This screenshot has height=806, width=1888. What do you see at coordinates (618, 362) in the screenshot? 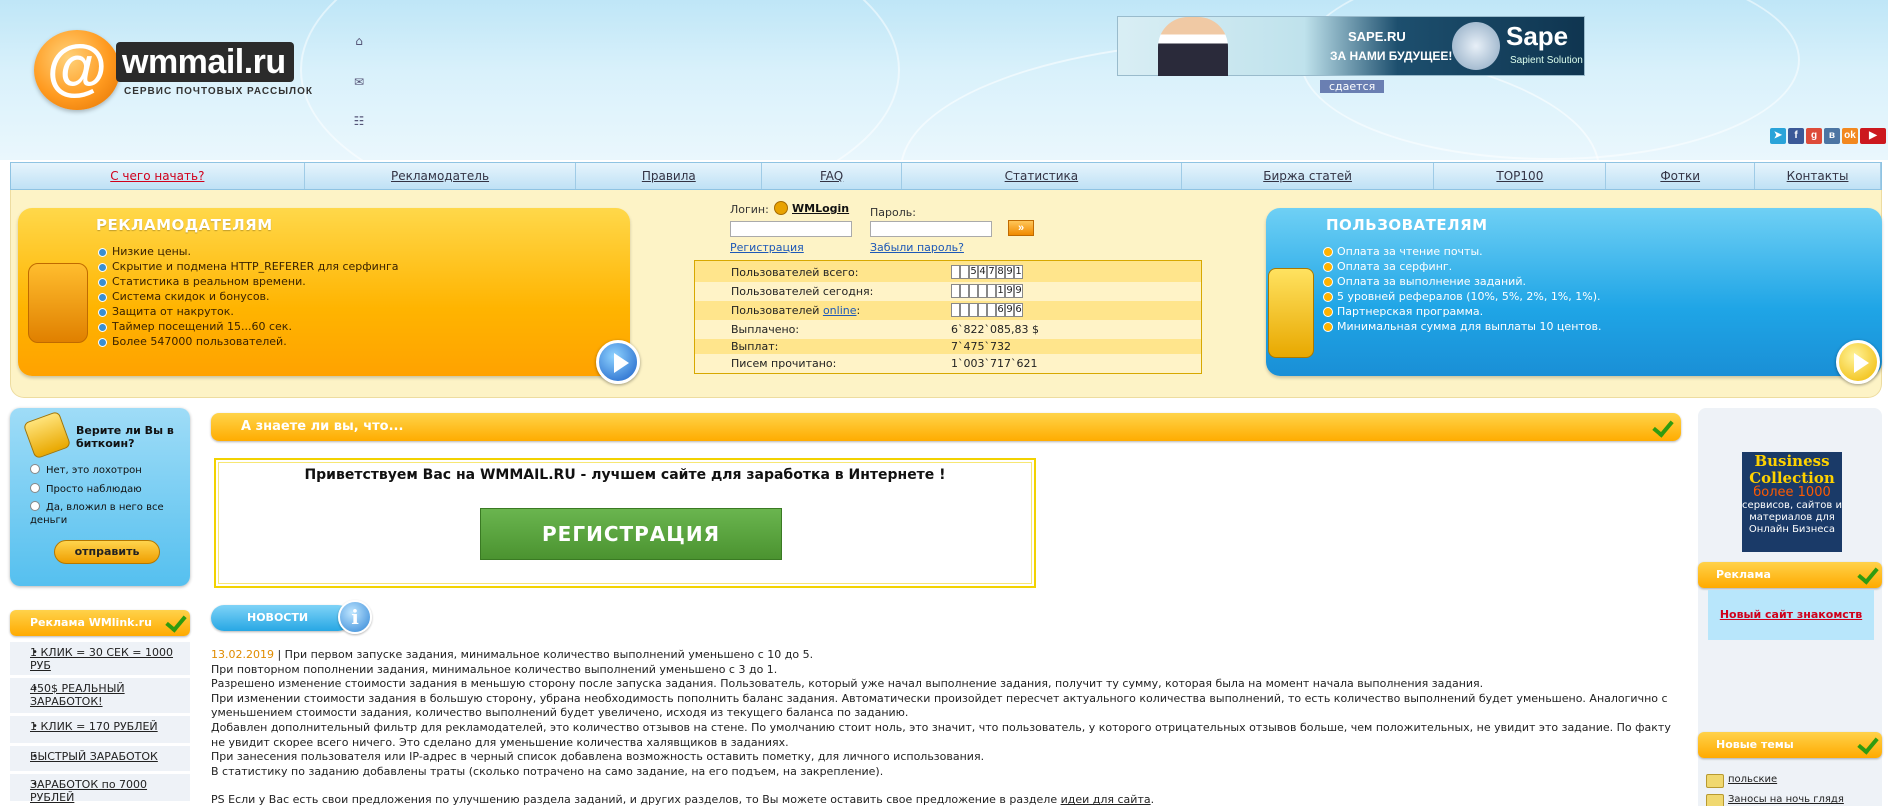
I see `advertisers-play-button` at bounding box center [618, 362].